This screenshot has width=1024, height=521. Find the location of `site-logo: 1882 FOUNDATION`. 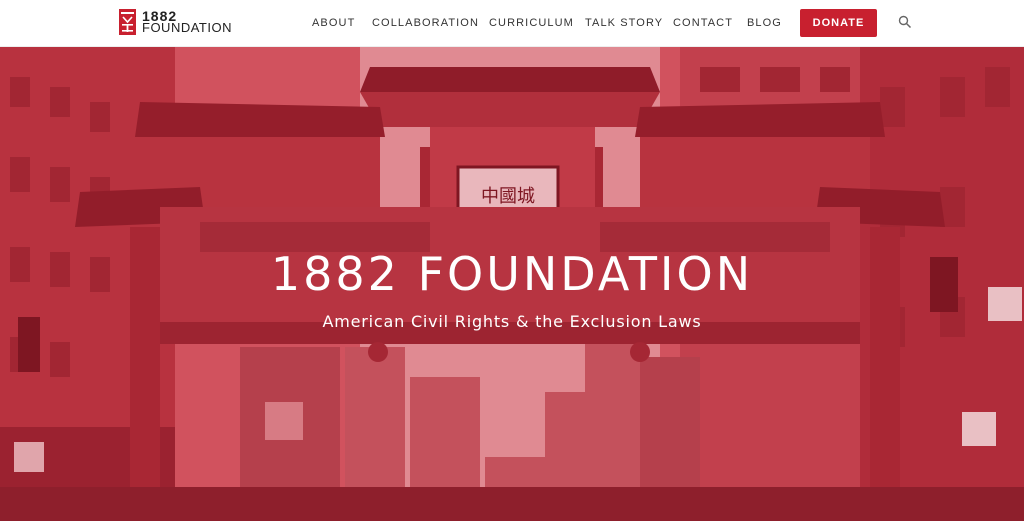

site-logo: 1882 FOUNDATION is located at coordinates (175, 22).